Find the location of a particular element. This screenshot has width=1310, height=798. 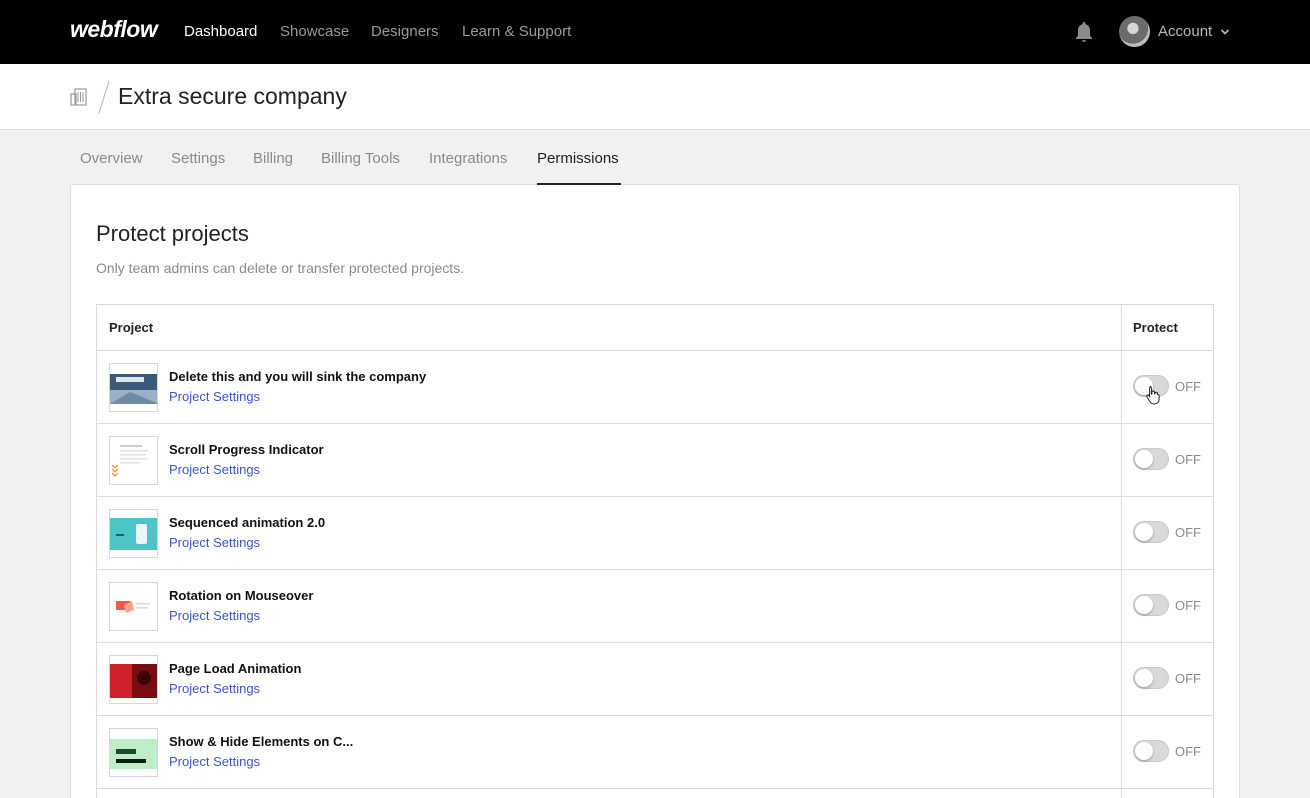

project-name: Sequenced animation 2.0 is located at coordinates (247, 522).